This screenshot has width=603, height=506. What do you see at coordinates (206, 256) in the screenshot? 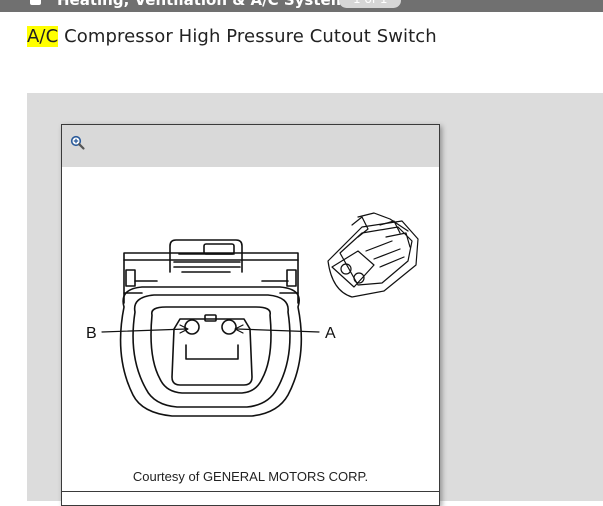
I see `connector-latch` at bounding box center [206, 256].